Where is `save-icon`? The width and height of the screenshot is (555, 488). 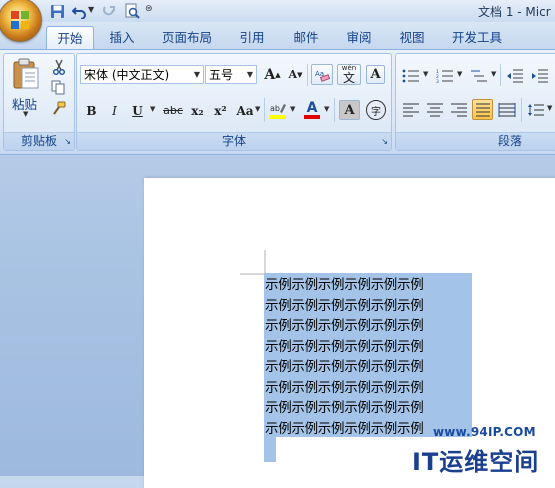
save-icon is located at coordinates (57, 11).